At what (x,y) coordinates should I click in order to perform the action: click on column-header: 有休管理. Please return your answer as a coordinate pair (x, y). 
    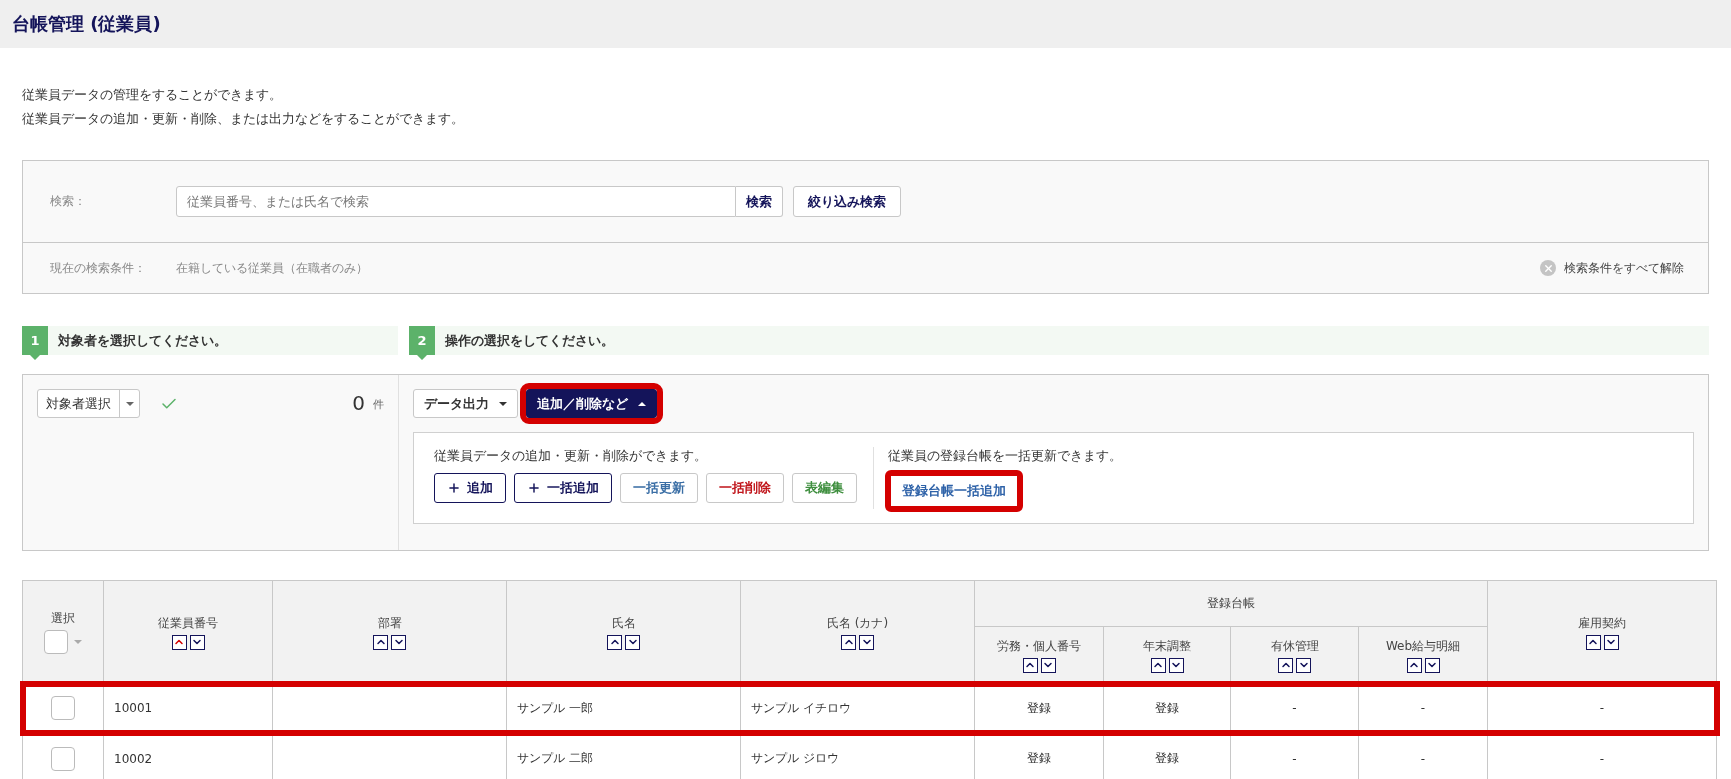
    Looking at the image, I should click on (1294, 655).